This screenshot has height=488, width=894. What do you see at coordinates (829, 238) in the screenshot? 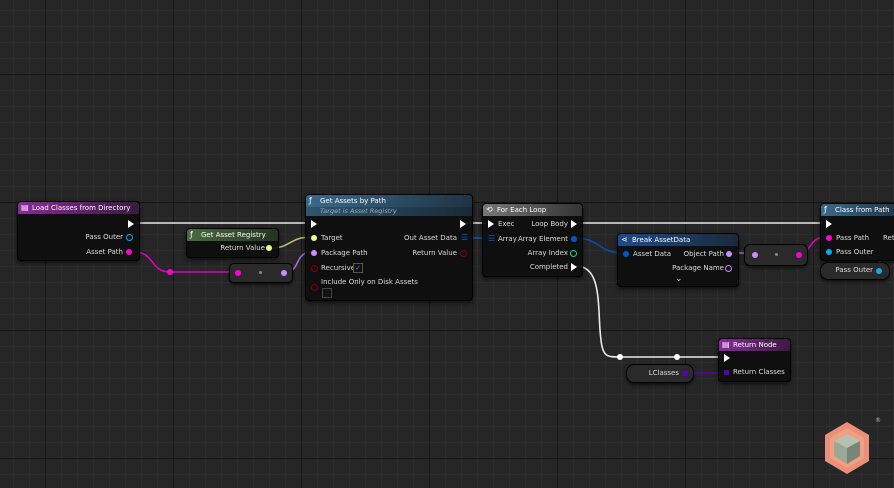
I see `pass-path-pin` at bounding box center [829, 238].